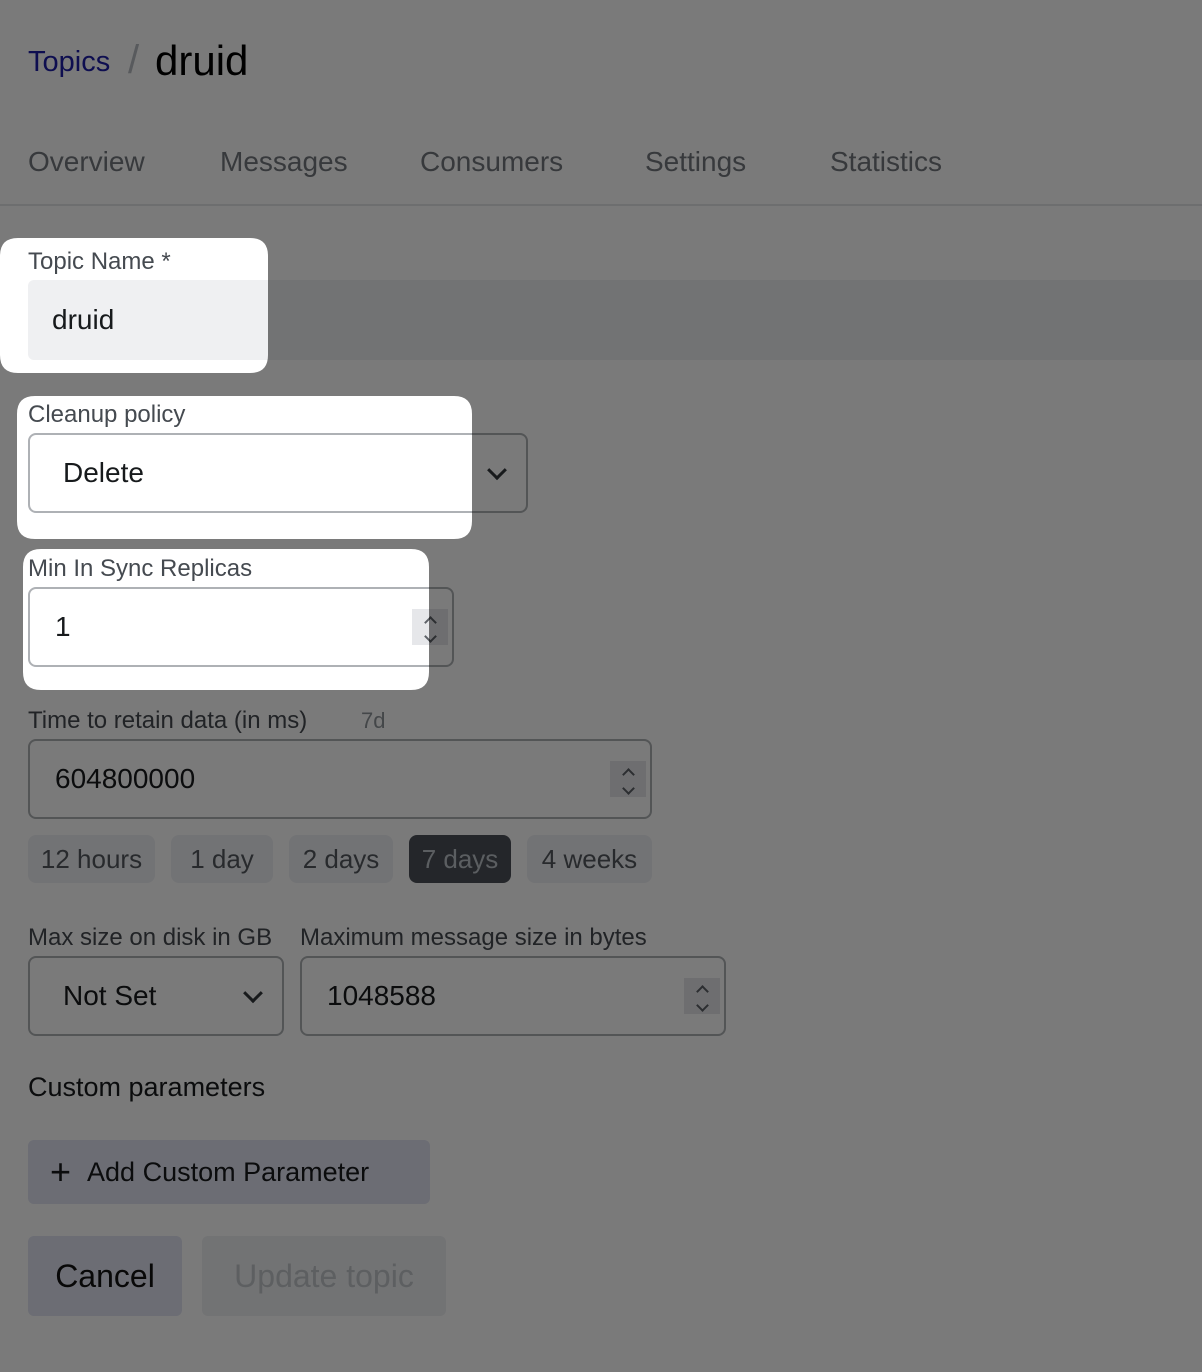 The image size is (1202, 1372). I want to click on preset-2-days: 2 days, so click(341, 859).